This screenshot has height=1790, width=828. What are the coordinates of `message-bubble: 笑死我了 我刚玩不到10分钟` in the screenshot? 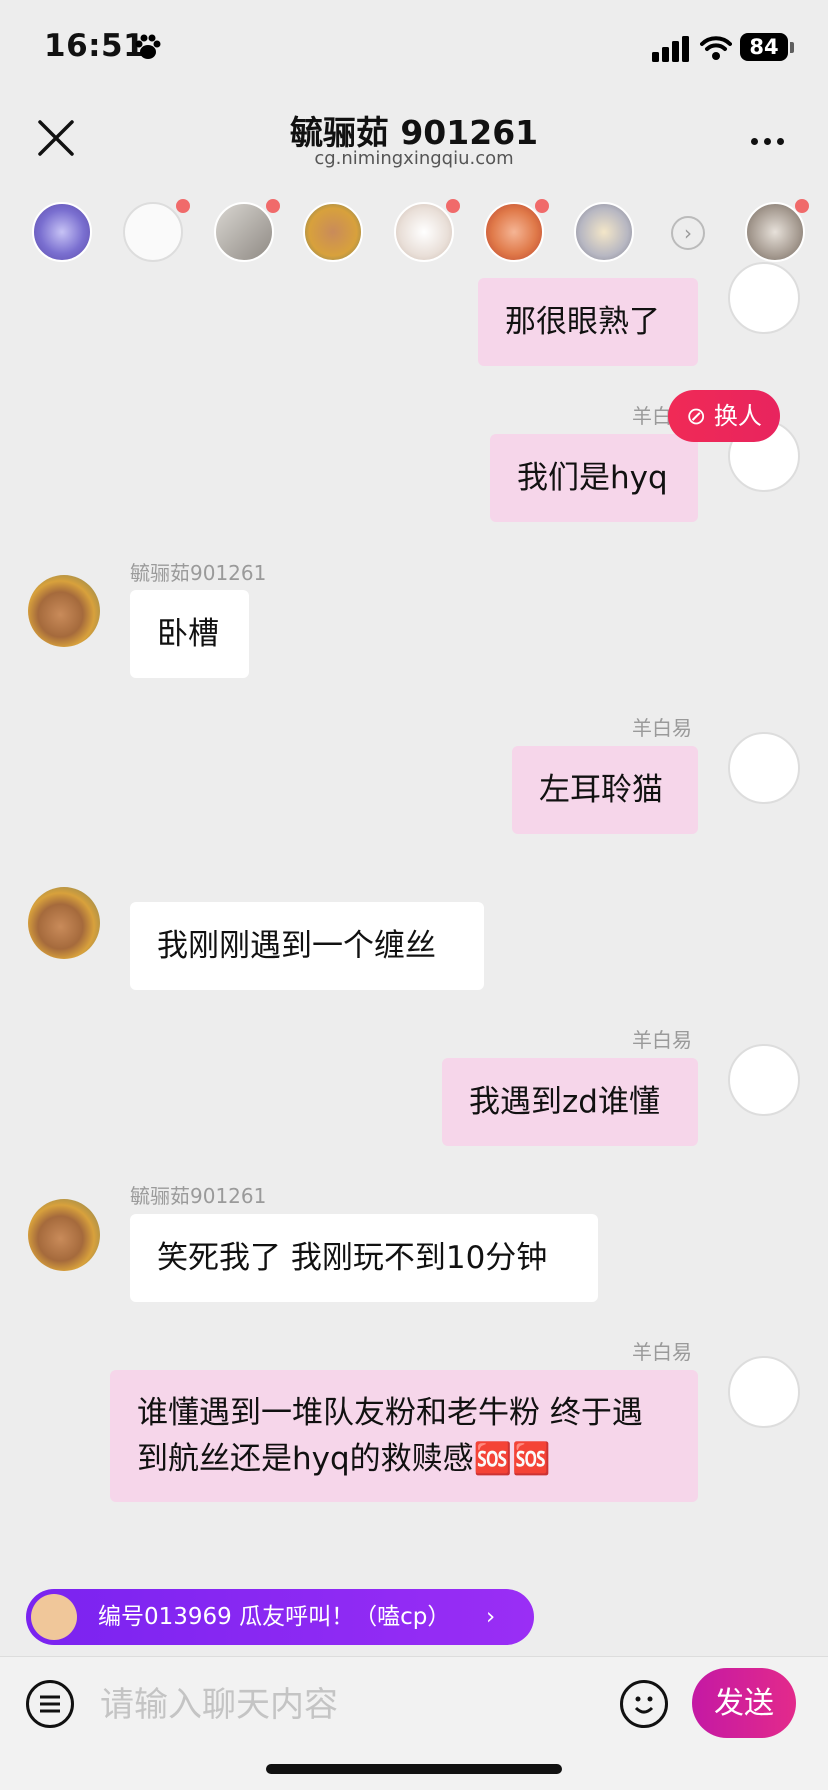 It's located at (364, 1258).